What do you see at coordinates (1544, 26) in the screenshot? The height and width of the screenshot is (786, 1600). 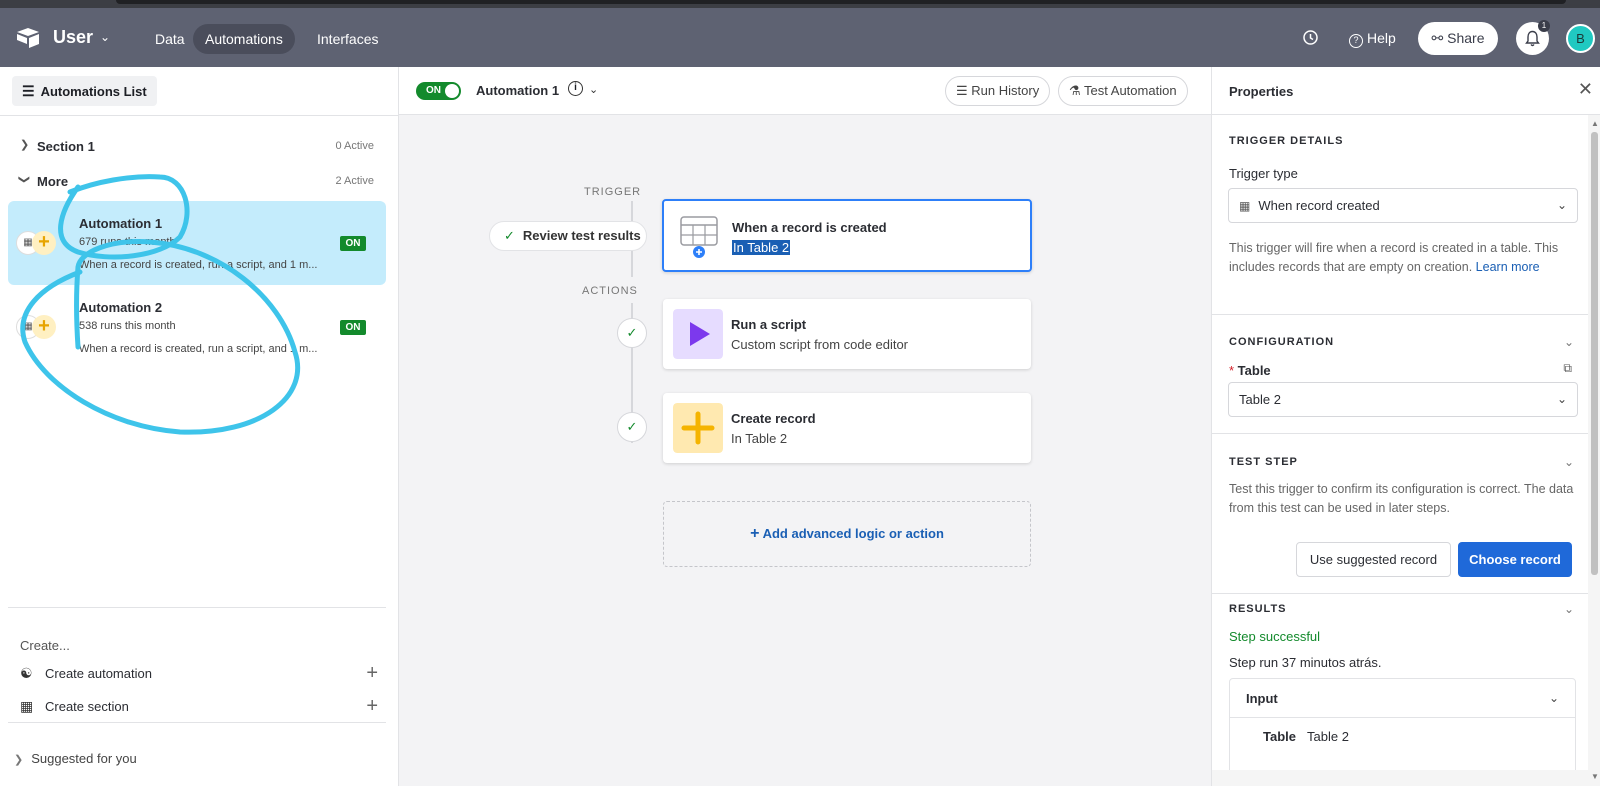 I see `notification-badge: 1` at bounding box center [1544, 26].